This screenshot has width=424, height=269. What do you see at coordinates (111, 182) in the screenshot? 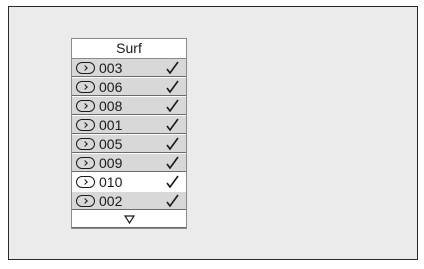
I see `item-label: 010` at bounding box center [111, 182].